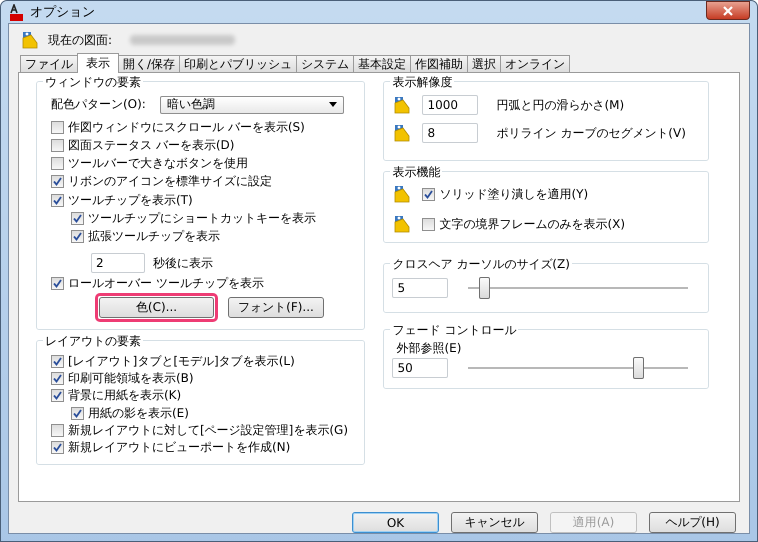 The height and width of the screenshot is (542, 758). I want to click on checkbox-label: ツールバーで大きなボタンを使用, so click(158, 163).